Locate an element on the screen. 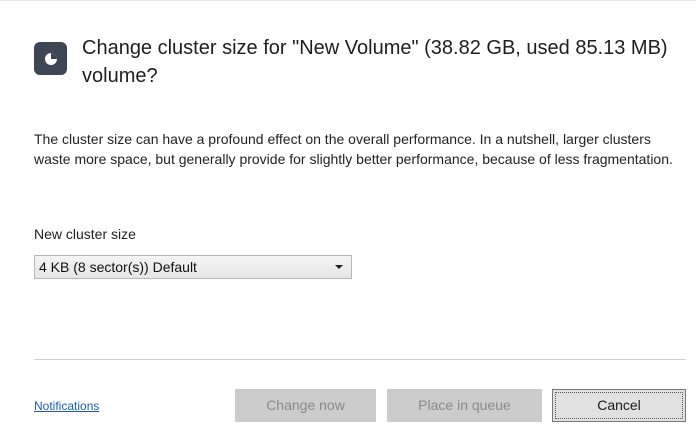 The image size is (696, 439). cluster-size-dropdown: 4 KB (8 sector(s)) Default is located at coordinates (193, 267).